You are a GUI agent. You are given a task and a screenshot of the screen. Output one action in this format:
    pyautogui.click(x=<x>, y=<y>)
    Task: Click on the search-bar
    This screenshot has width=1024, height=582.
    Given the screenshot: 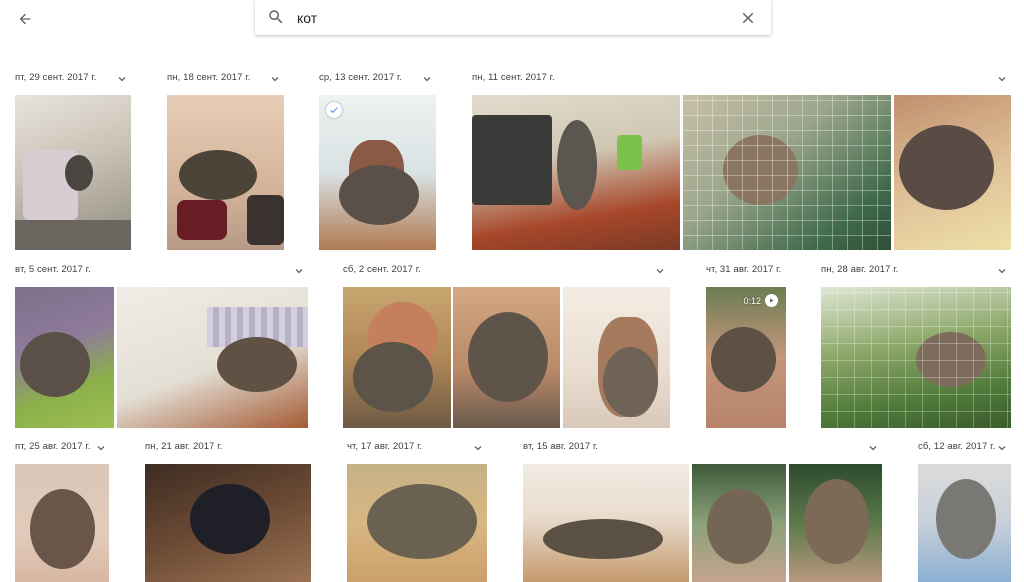 What is the action you would take?
    pyautogui.click(x=513, y=17)
    